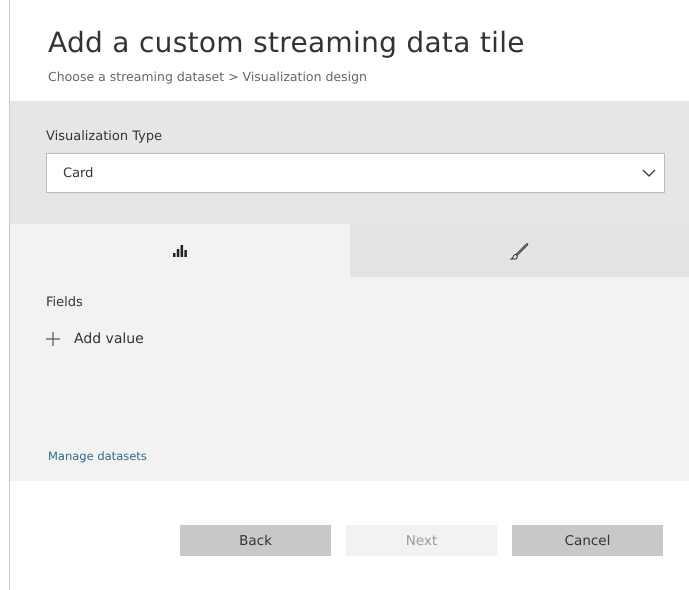  I want to click on dialog-button: Cancel, so click(587, 540).